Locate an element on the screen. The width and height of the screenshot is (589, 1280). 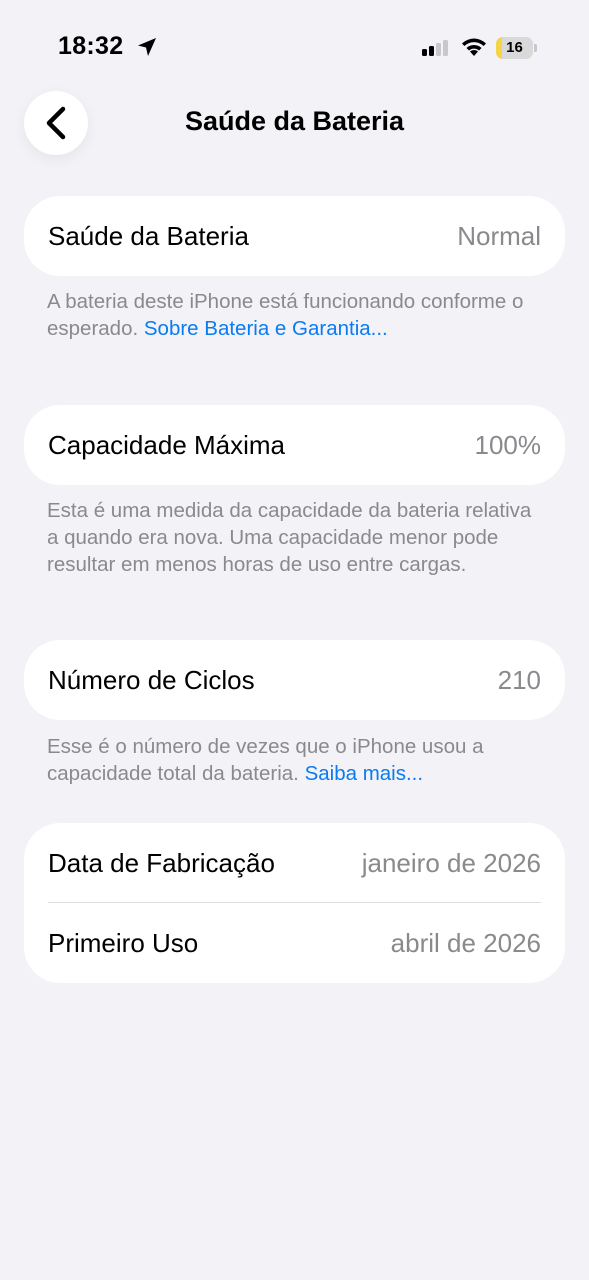
status-bar: 18:32 16 is located at coordinates (294, 40).